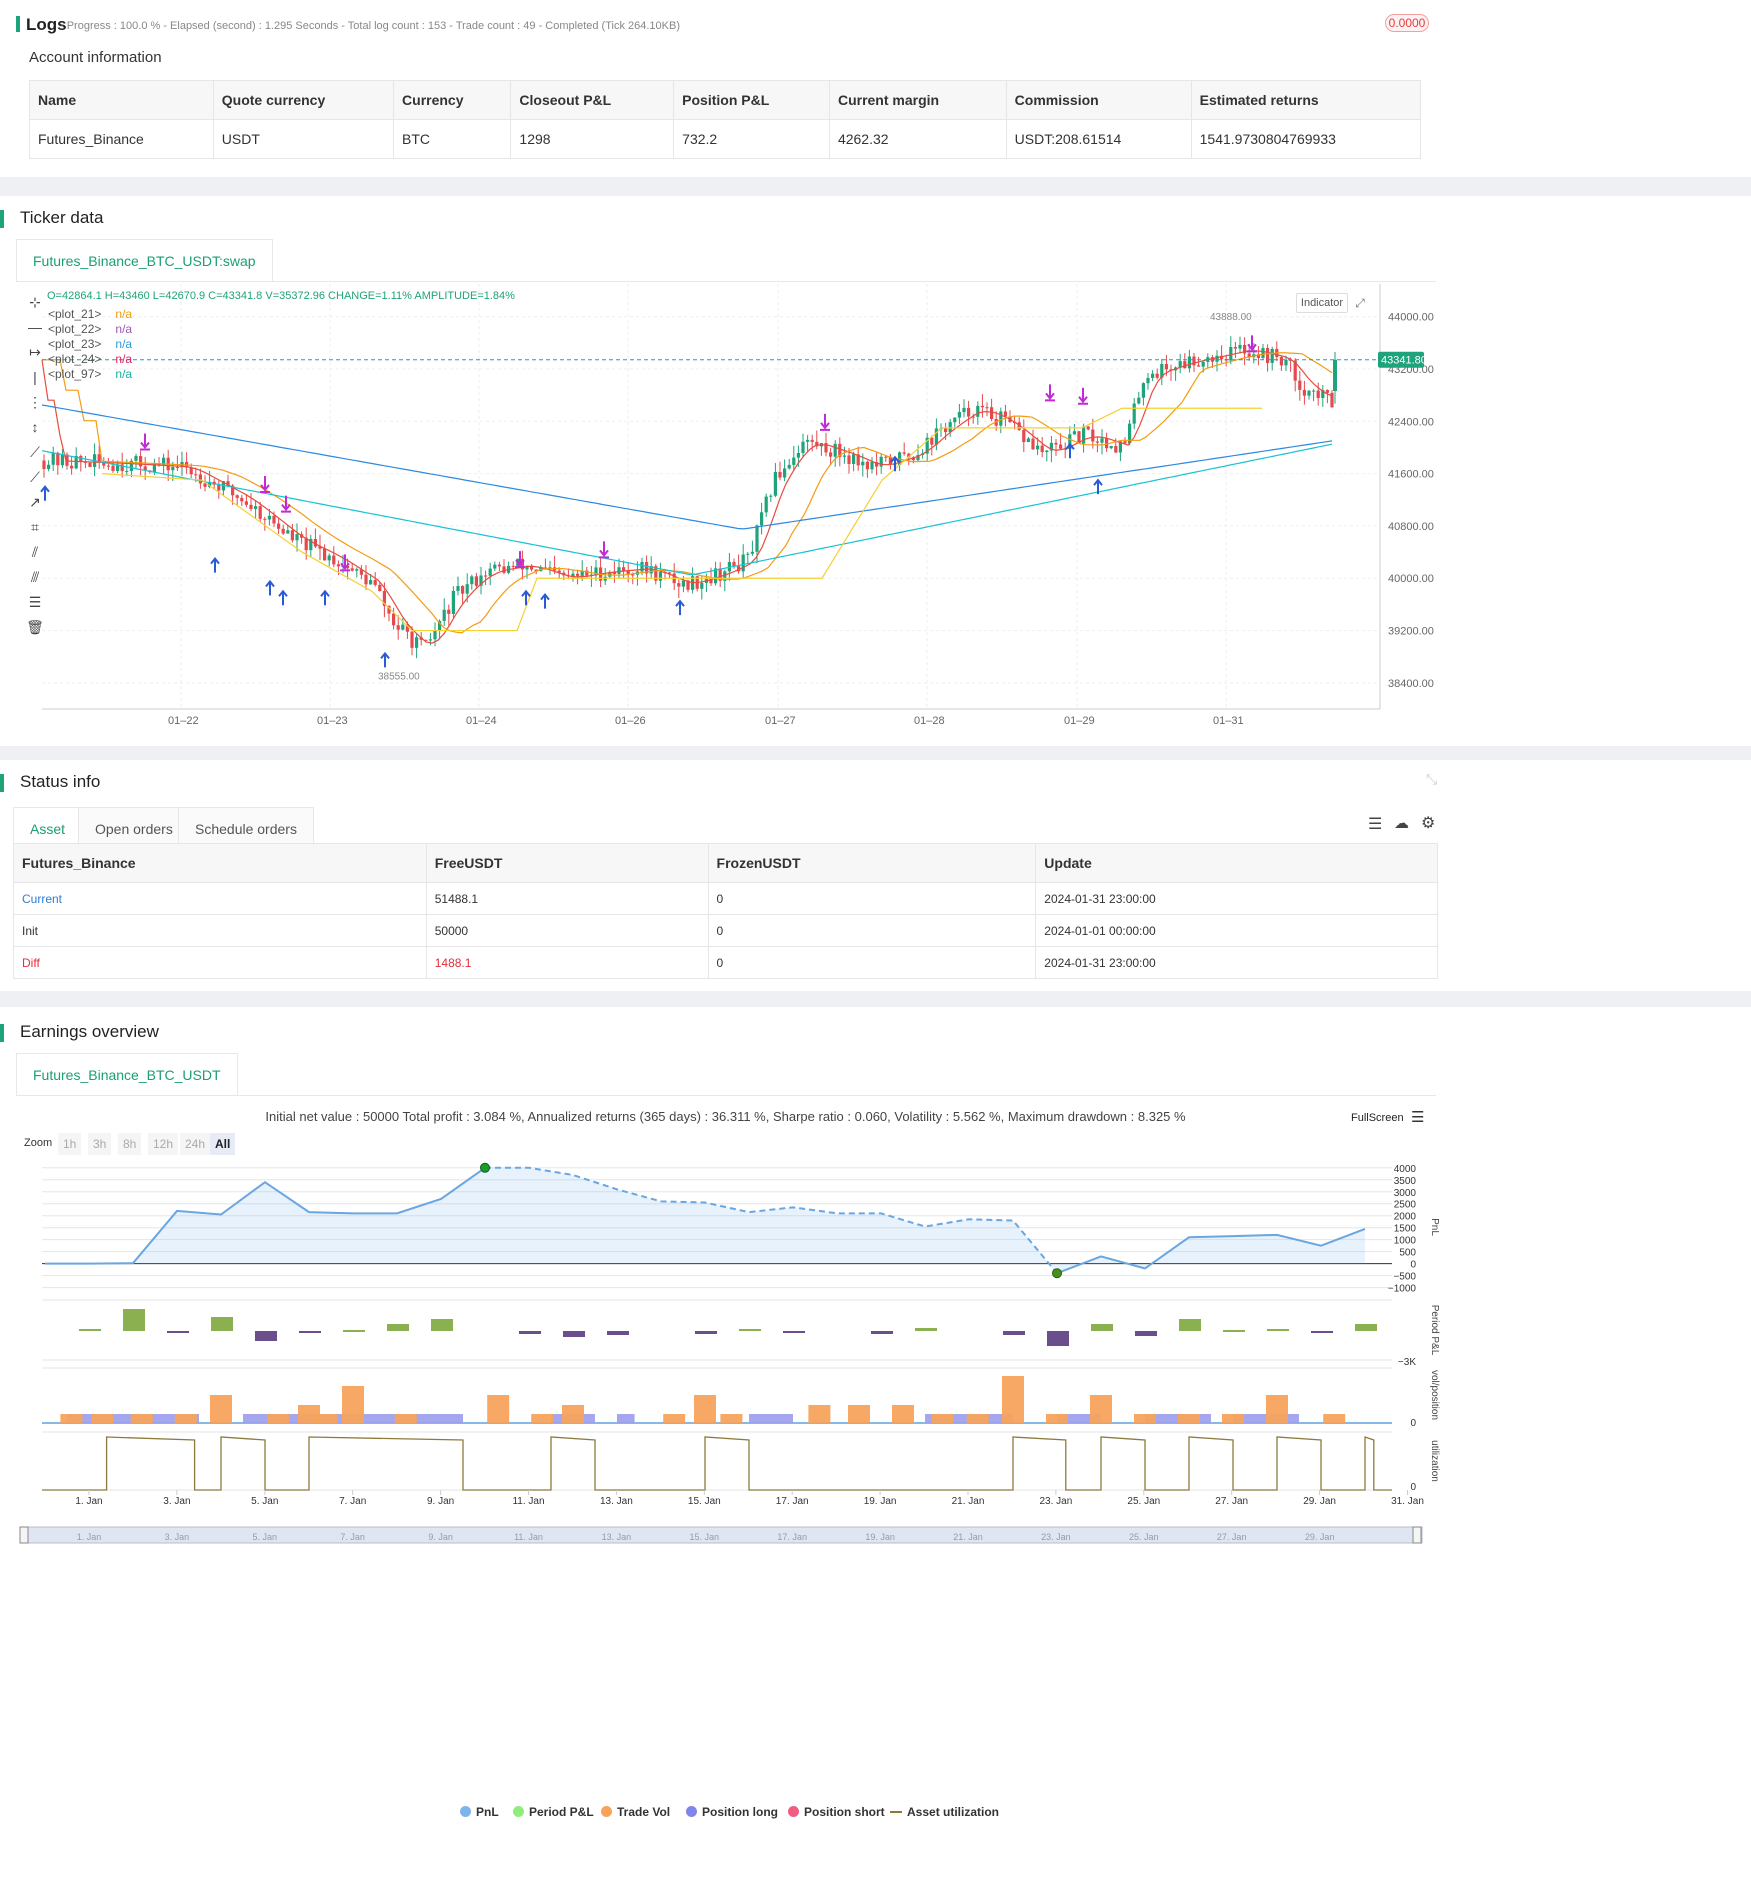 This screenshot has height=1891, width=1751. I want to click on date-tick-label: 15. Jan, so click(704, 1501).